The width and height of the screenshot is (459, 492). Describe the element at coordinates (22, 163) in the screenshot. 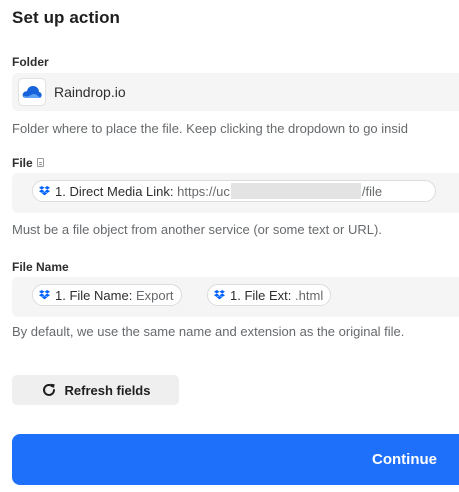

I see `file-label-text: File` at that location.